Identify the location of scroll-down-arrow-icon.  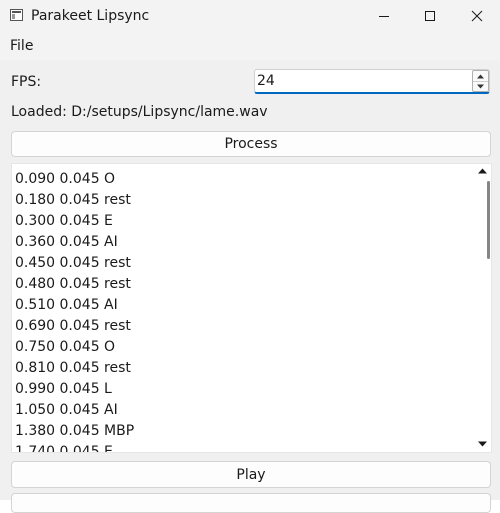
(482, 444).